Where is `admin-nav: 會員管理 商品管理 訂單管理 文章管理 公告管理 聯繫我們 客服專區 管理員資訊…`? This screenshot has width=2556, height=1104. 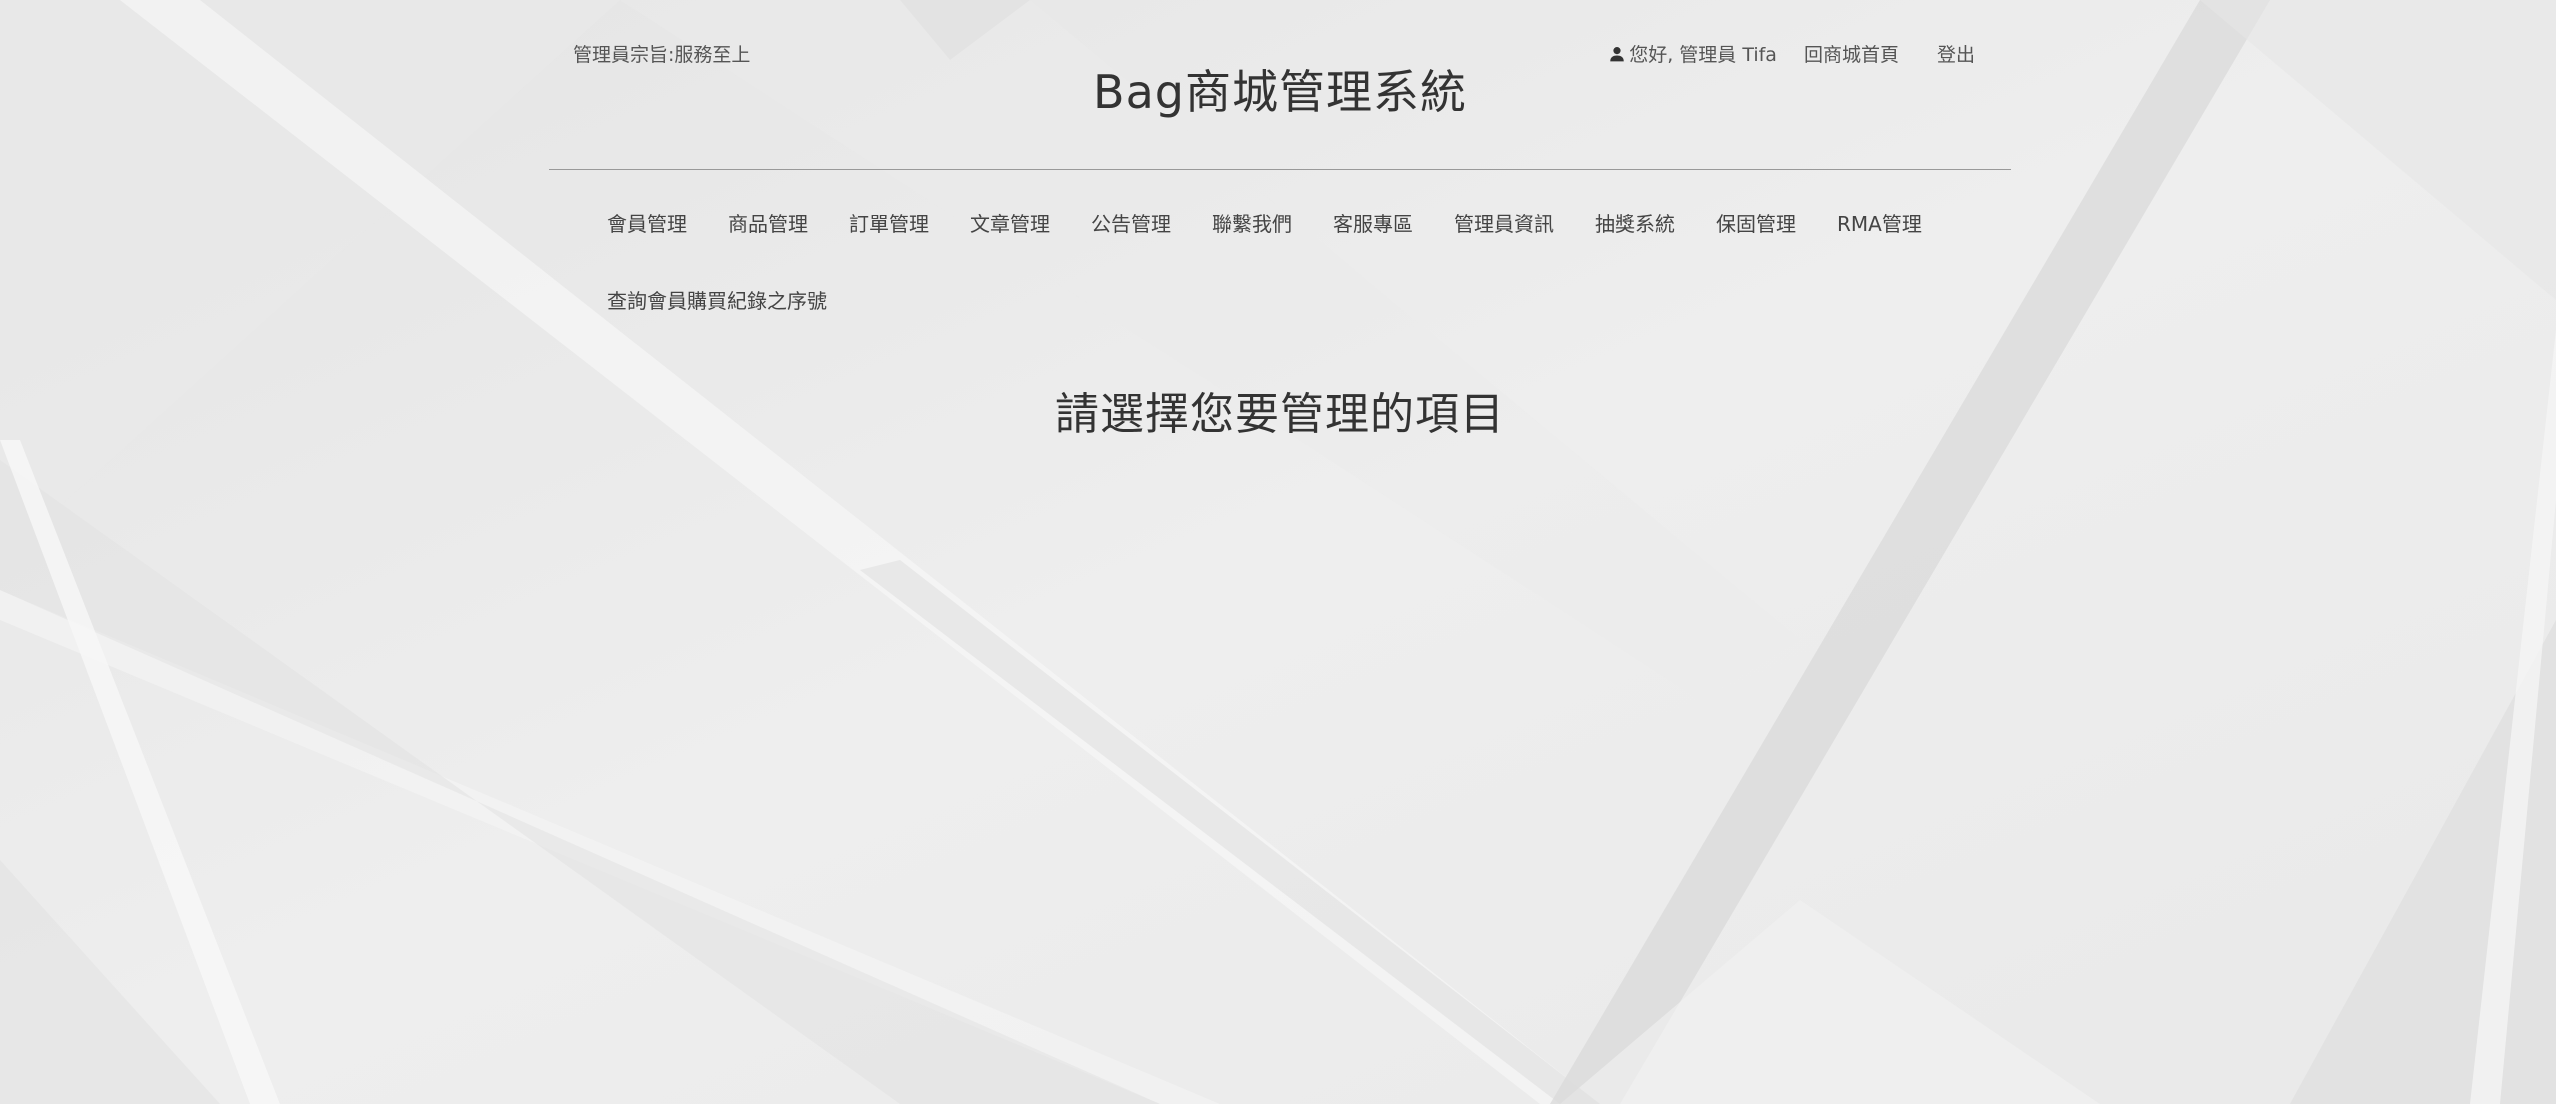 admin-nav: 會員管理 商品管理 訂單管理 文章管理 公告管理 聯繫我們 客服專區 管理員資訊… is located at coordinates (1297, 286).